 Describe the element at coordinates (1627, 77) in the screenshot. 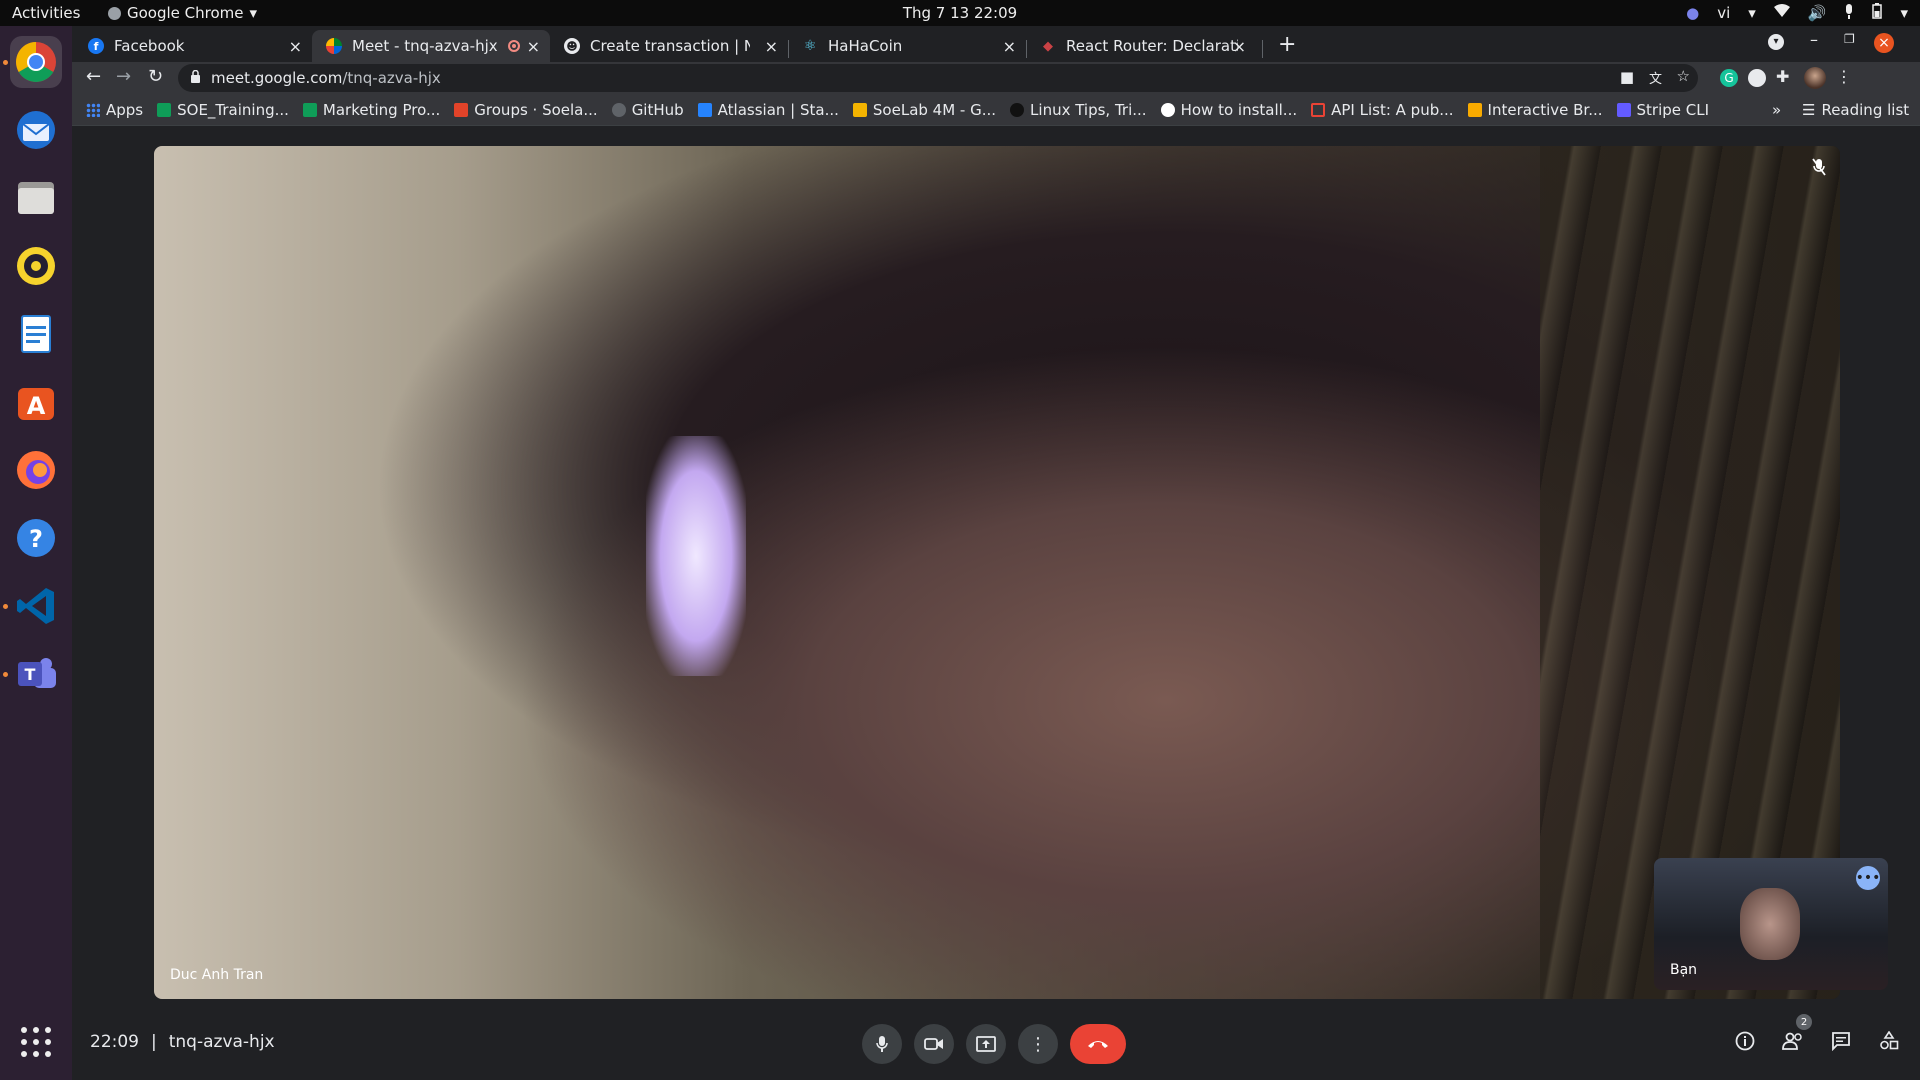

I see `camera-in-use-icon: ■` at that location.